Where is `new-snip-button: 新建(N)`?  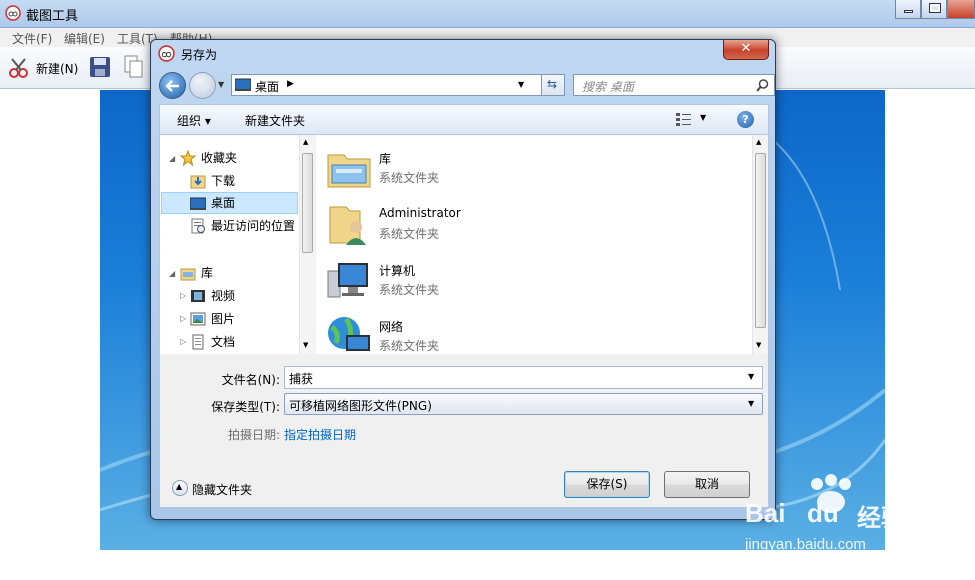 new-snip-button: 新建(N) is located at coordinates (44, 67).